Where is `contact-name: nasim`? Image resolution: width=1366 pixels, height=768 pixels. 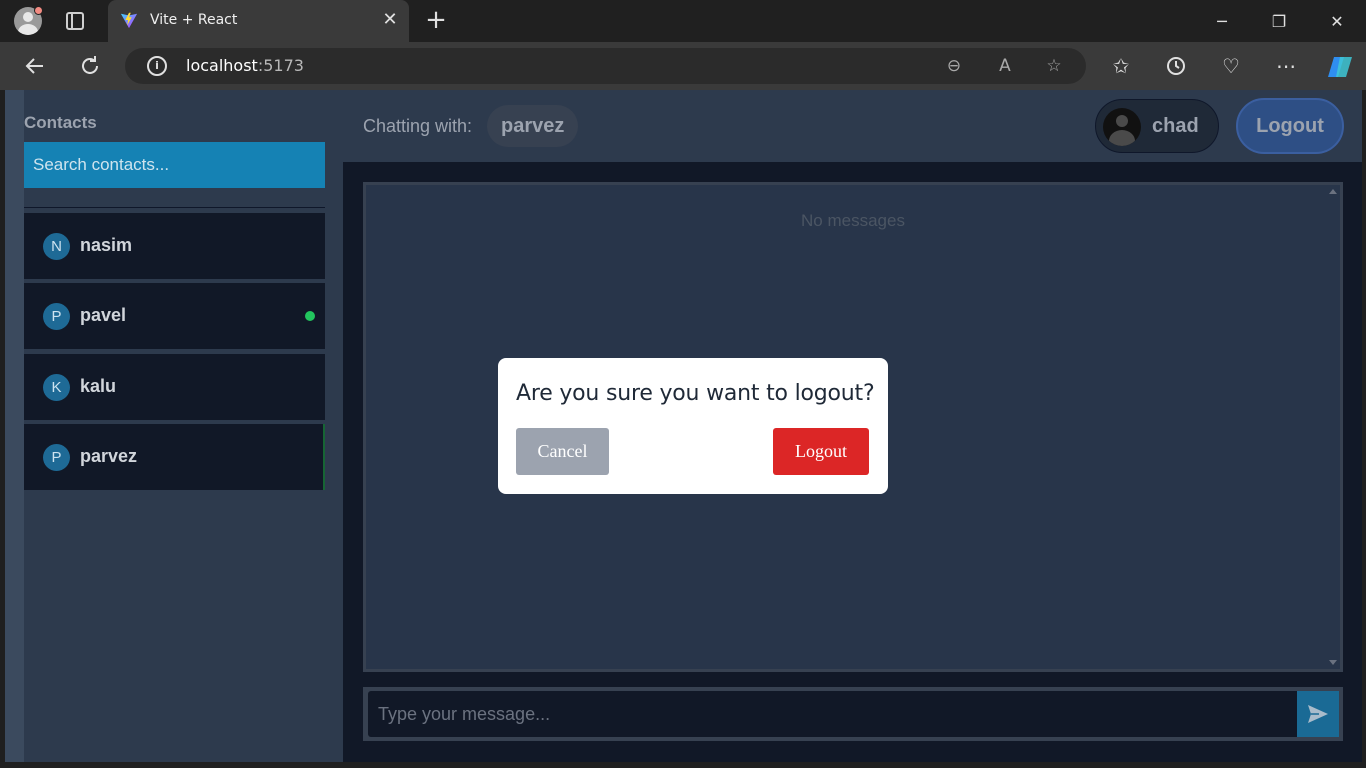 contact-name: nasim is located at coordinates (106, 245).